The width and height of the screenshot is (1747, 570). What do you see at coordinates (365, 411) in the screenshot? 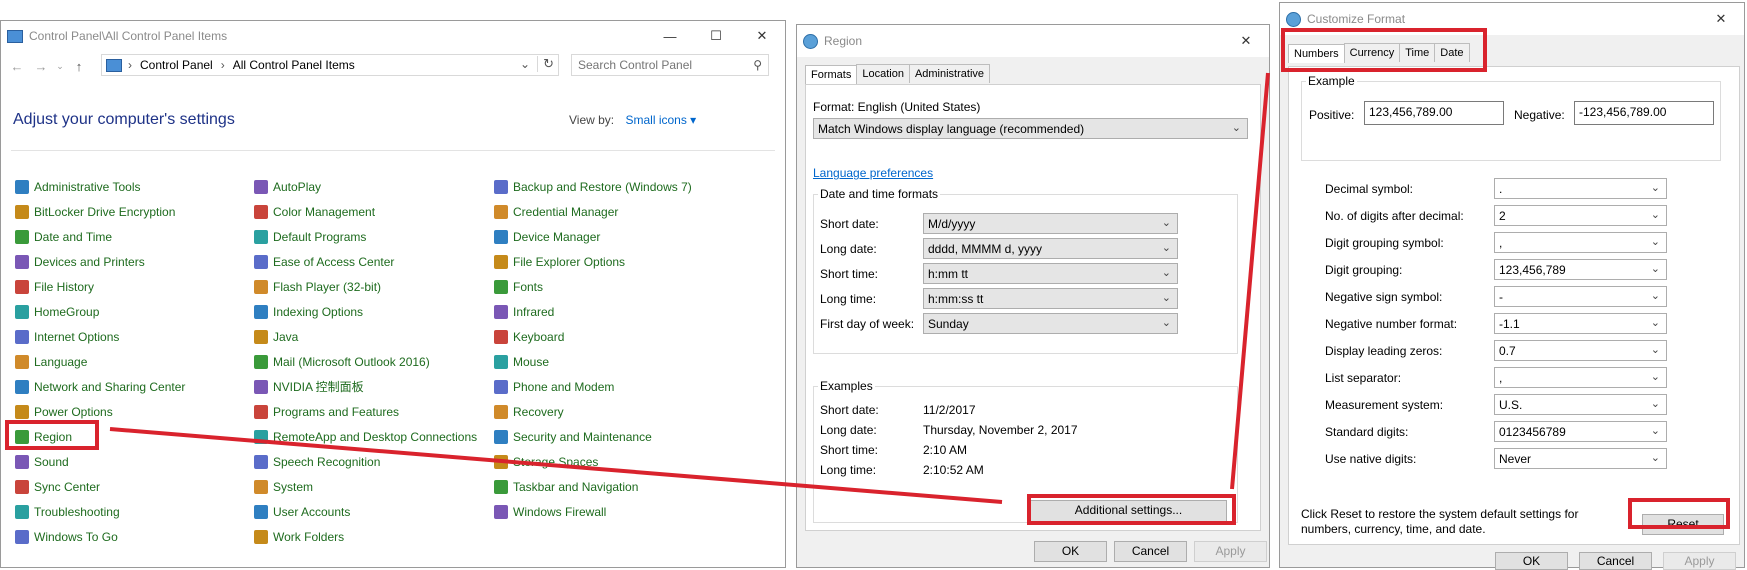
I see `cp-item-programs-and-features: Programs and Features` at bounding box center [365, 411].